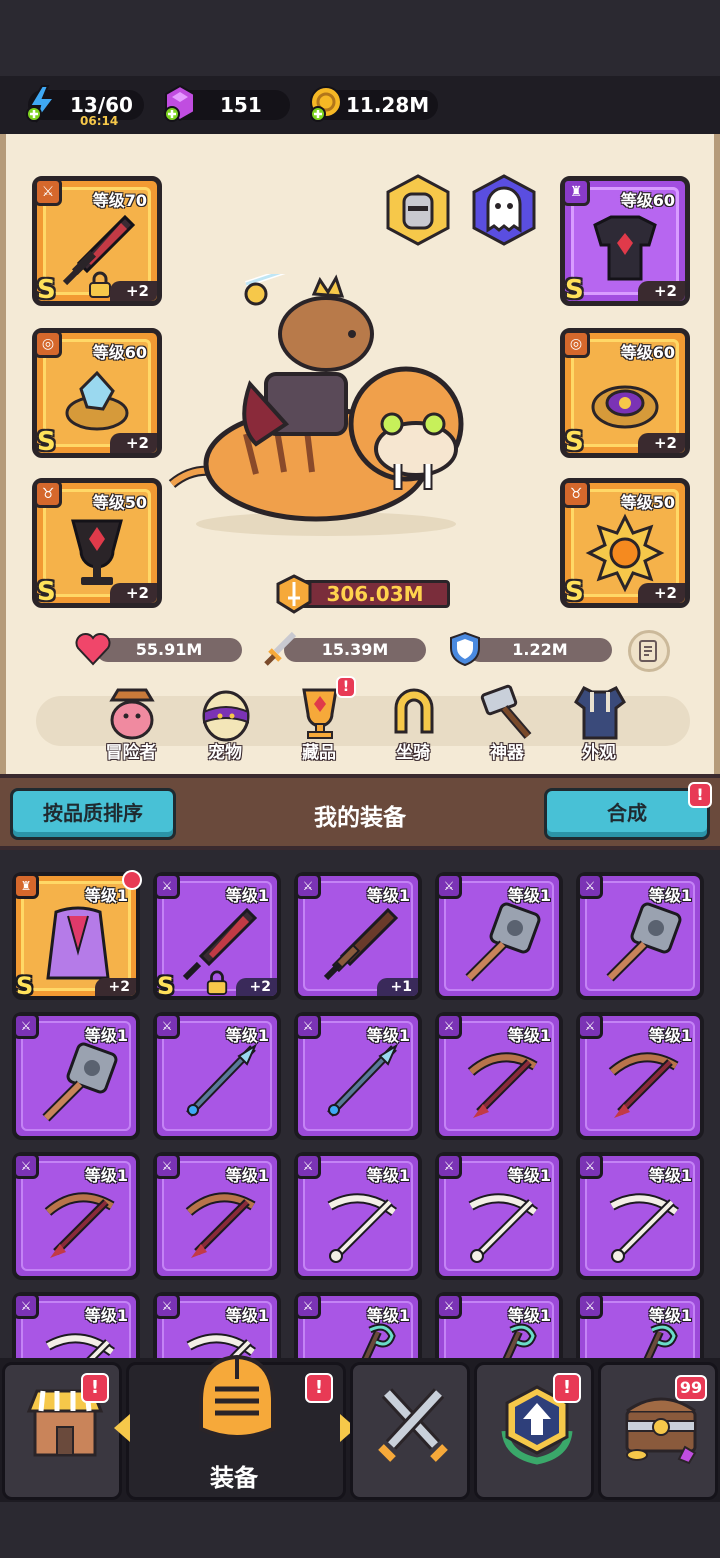 Image resolution: width=720 pixels, height=1558 pixels. Describe the element at coordinates (179, 103) in the screenshot. I see `gem-icon` at that location.